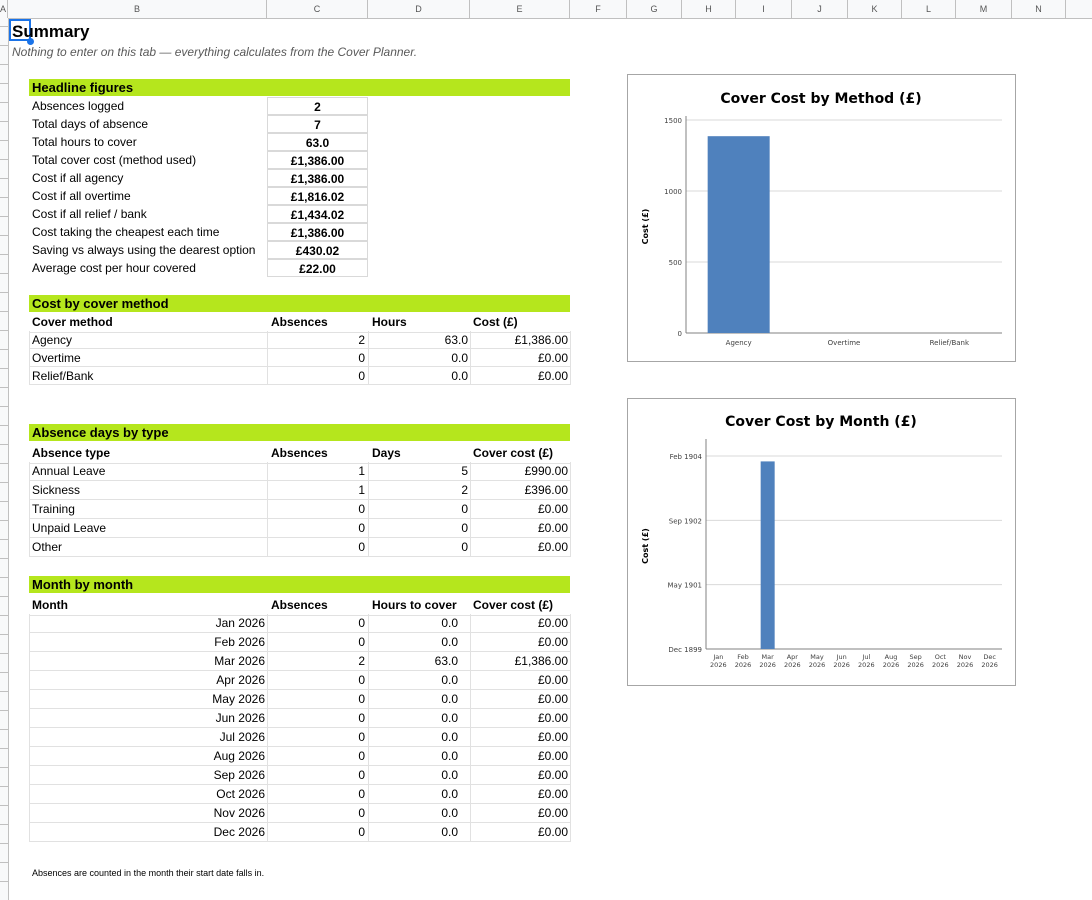 The width and height of the screenshot is (1092, 900). Describe the element at coordinates (147, 737) in the screenshot. I see `monthly-cell: Jul 2026` at that location.